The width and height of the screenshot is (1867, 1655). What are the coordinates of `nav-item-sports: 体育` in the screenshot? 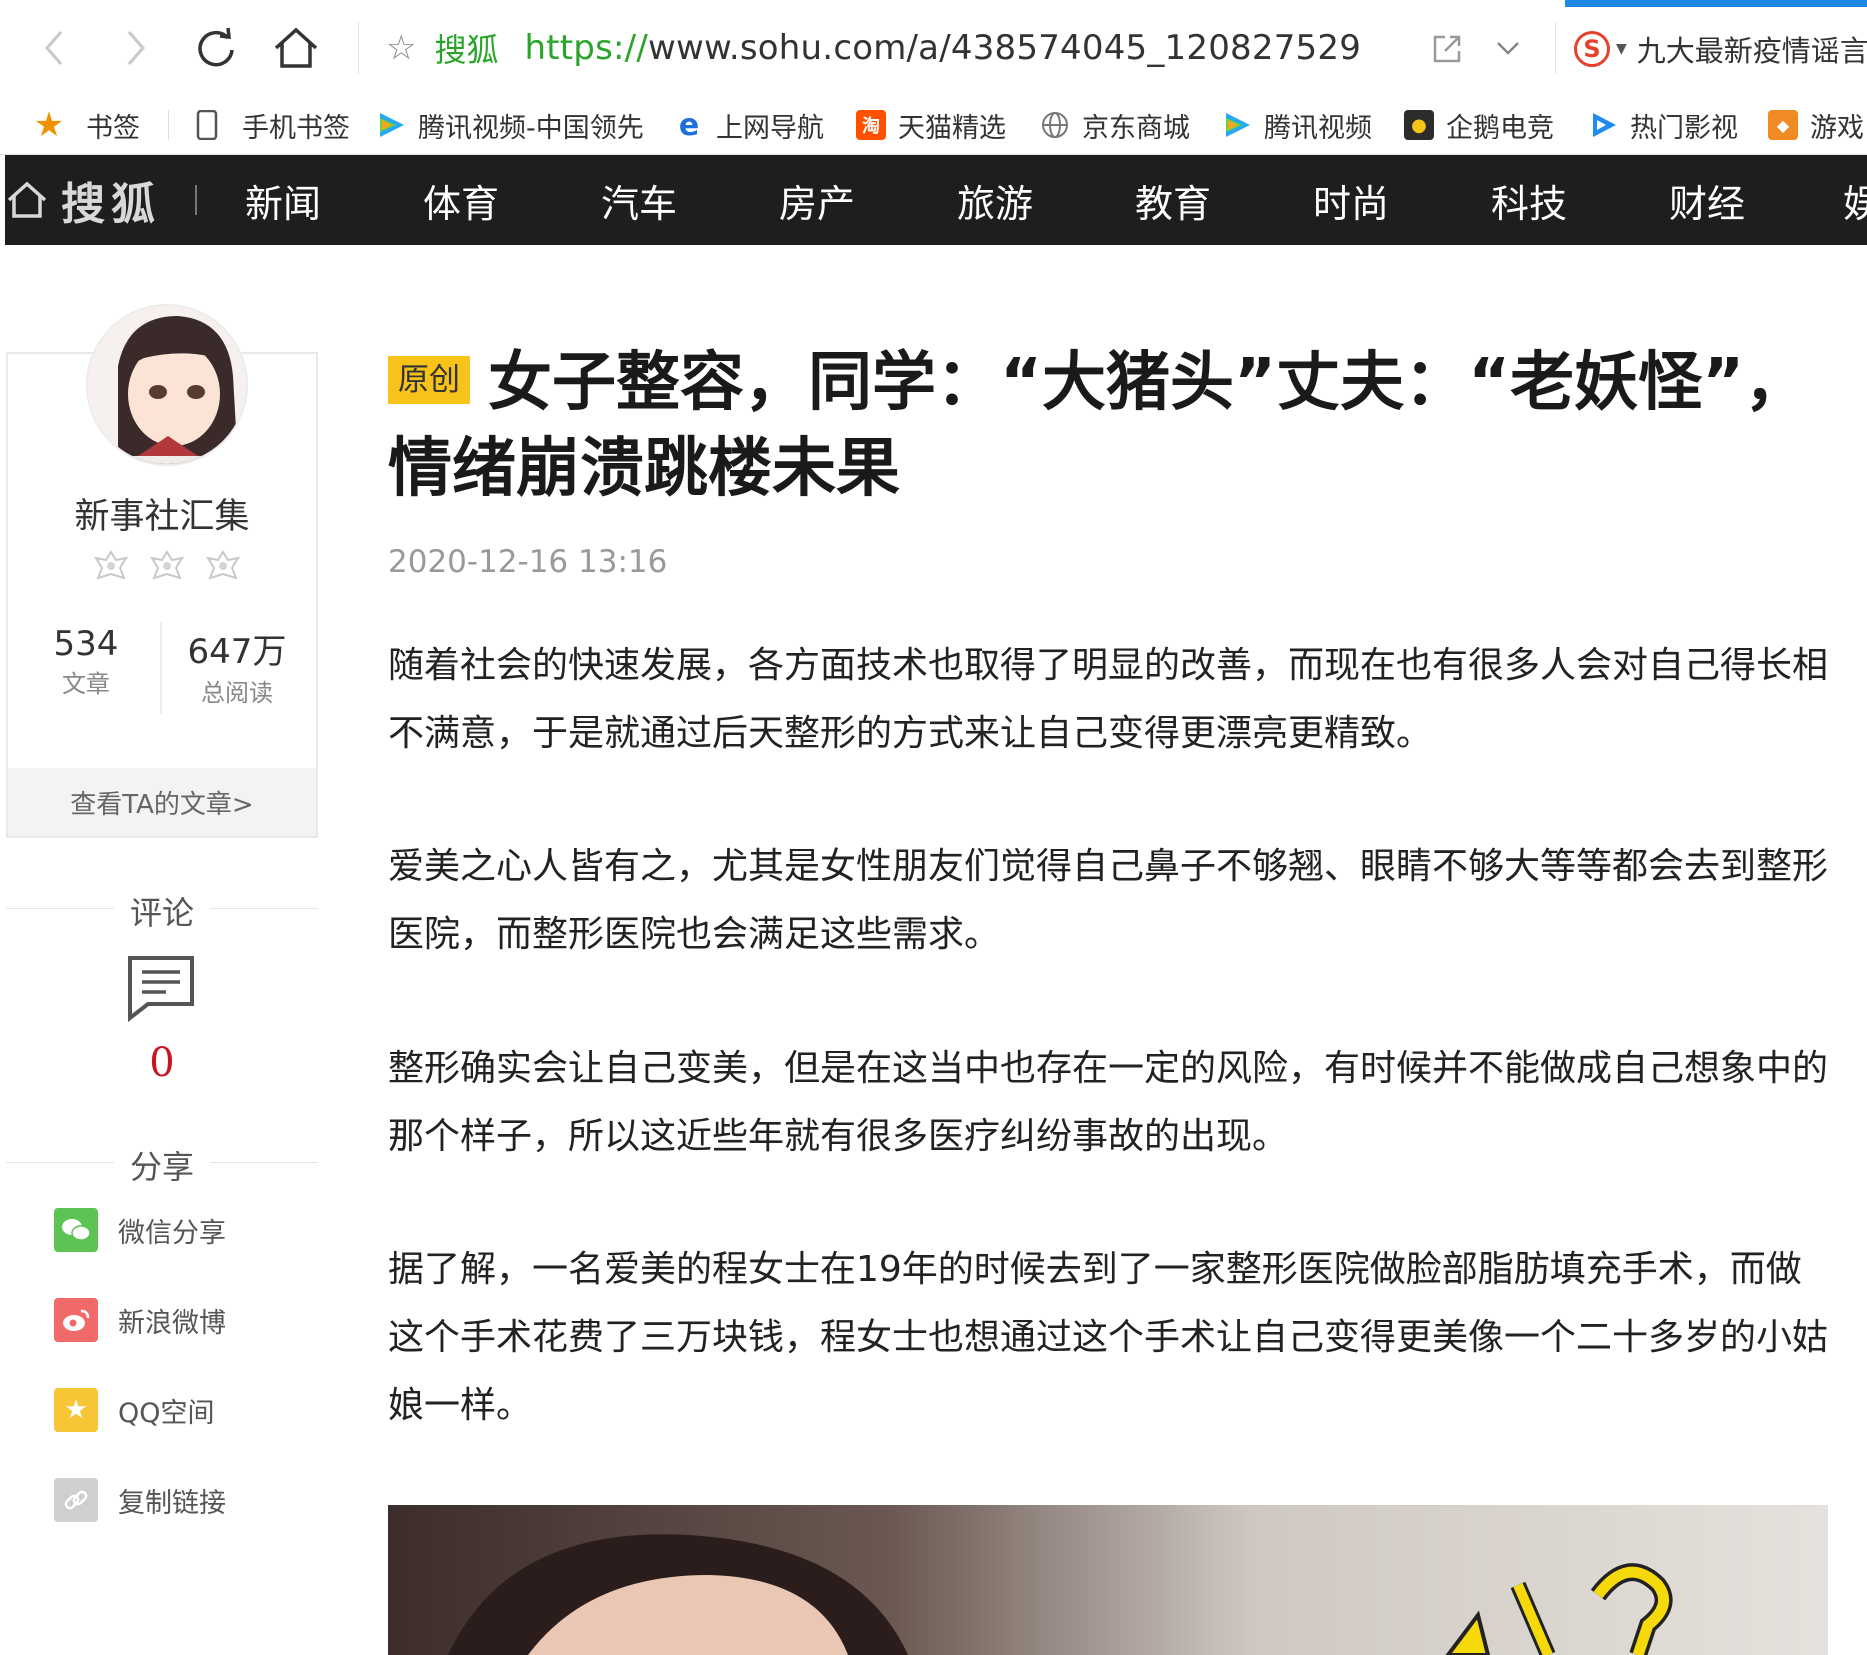 It's located at (461, 200).